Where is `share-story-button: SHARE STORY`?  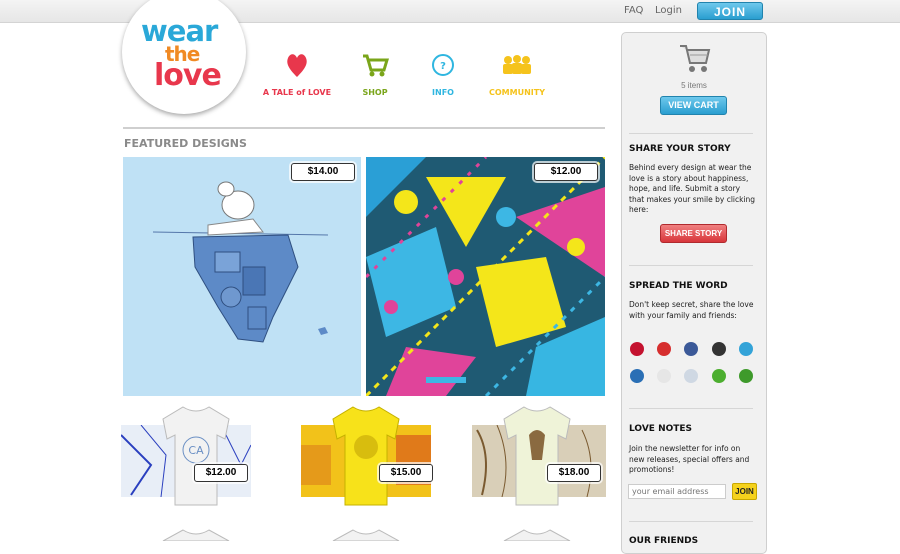
share-story-button: SHARE STORY is located at coordinates (693, 233).